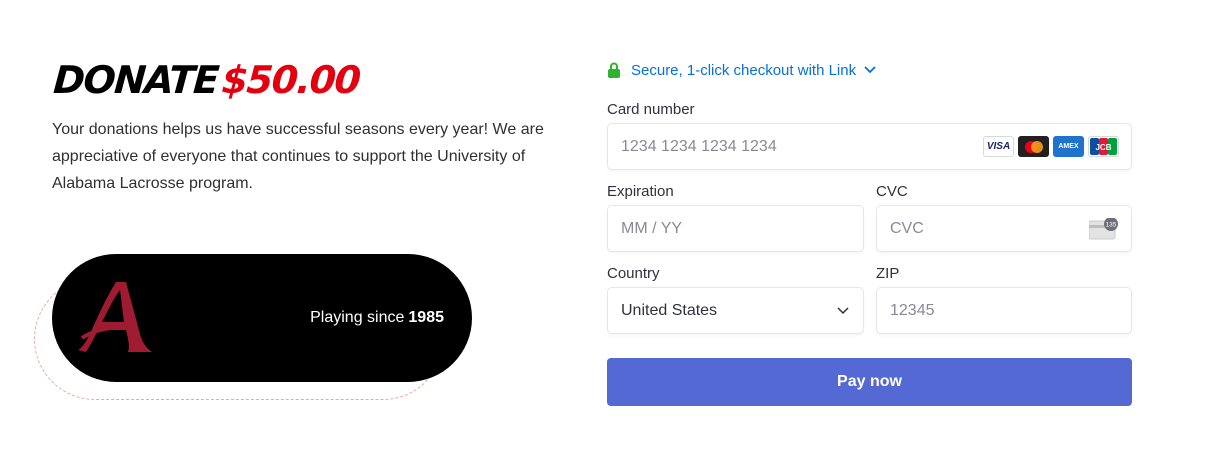 Image resolution: width=1208 pixels, height=466 pixels. What do you see at coordinates (699, 146) in the screenshot?
I see `card-number-placeholder: 1234 1234 1234 1234` at bounding box center [699, 146].